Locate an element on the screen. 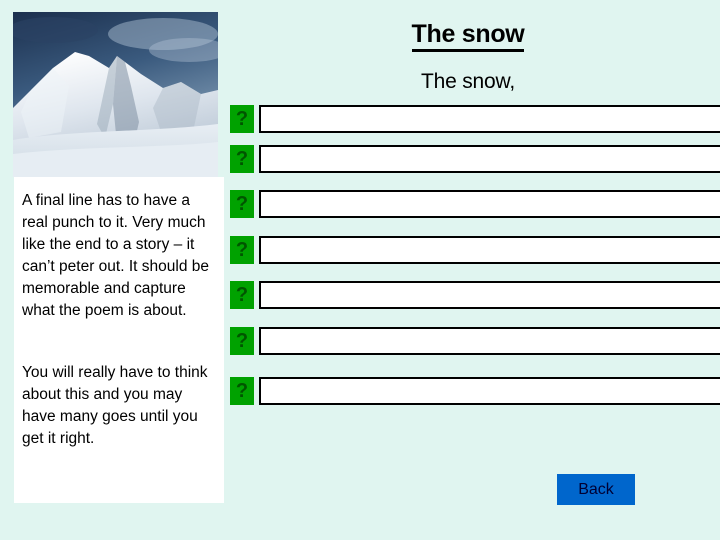 The width and height of the screenshot is (720, 540). poem-first-line: The snow, is located at coordinates (468, 81).